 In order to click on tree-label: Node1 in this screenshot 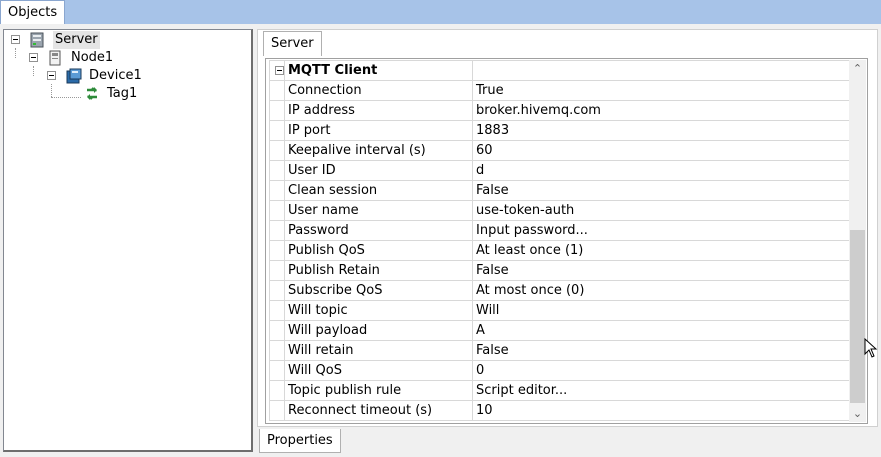, I will do `click(92, 57)`.